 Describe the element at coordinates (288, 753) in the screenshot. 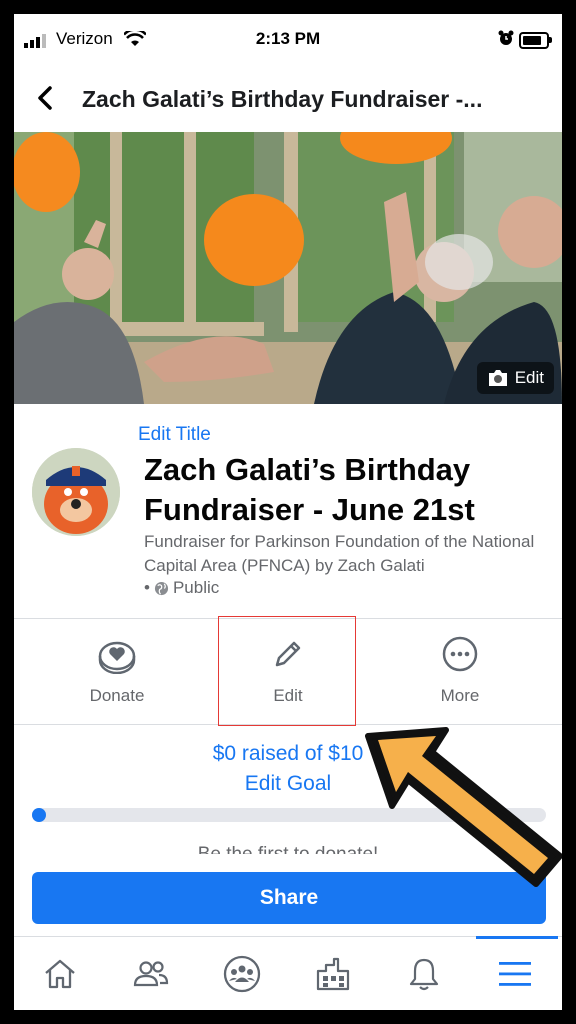

I see `raised-amount-text: $0 raised of $10` at that location.